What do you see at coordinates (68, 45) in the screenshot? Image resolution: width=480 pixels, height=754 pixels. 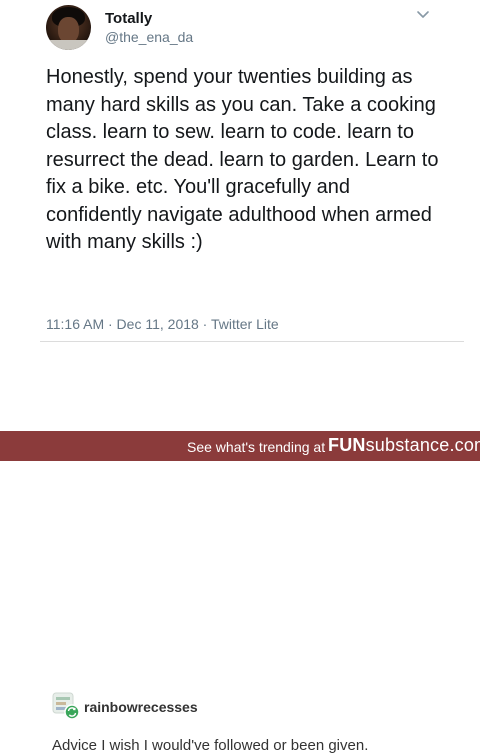 I see `avatar-shirt` at bounding box center [68, 45].